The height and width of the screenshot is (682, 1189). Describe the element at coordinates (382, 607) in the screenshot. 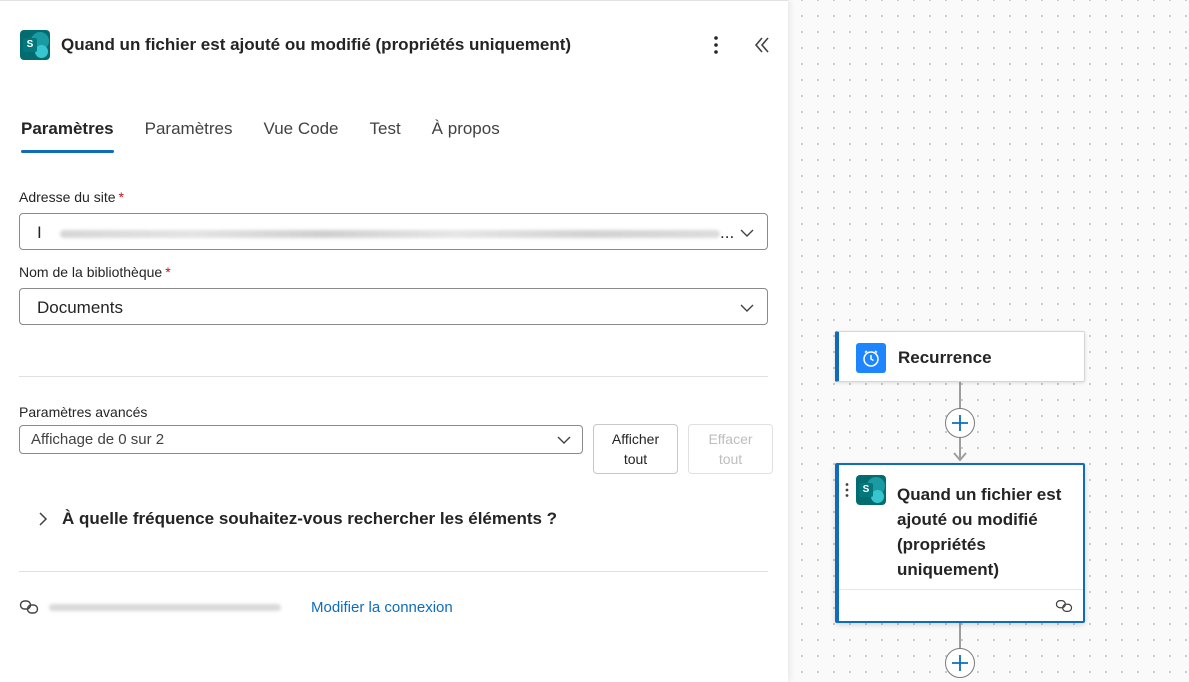

I see `change-connection-link: Modifier la connexion` at that location.